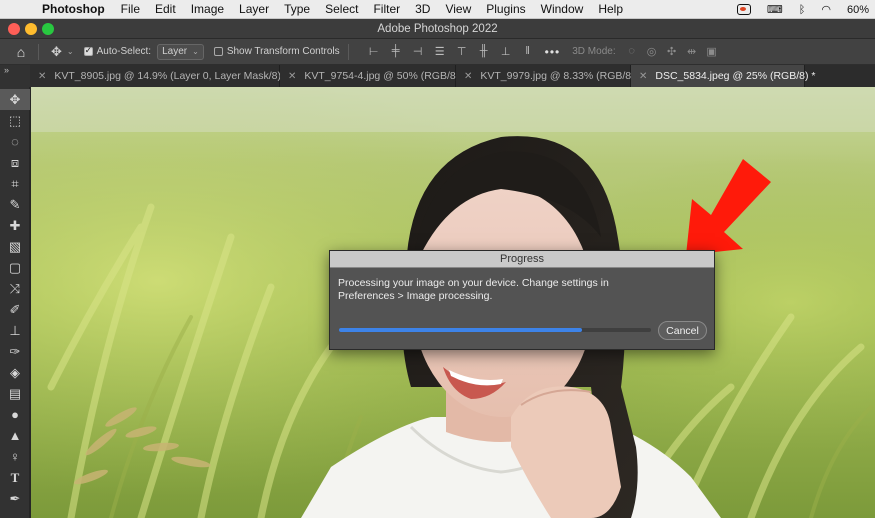  I want to click on tab-label: KVT_9979.jpg @ 8.33% (RGB/8), so click(557, 76).